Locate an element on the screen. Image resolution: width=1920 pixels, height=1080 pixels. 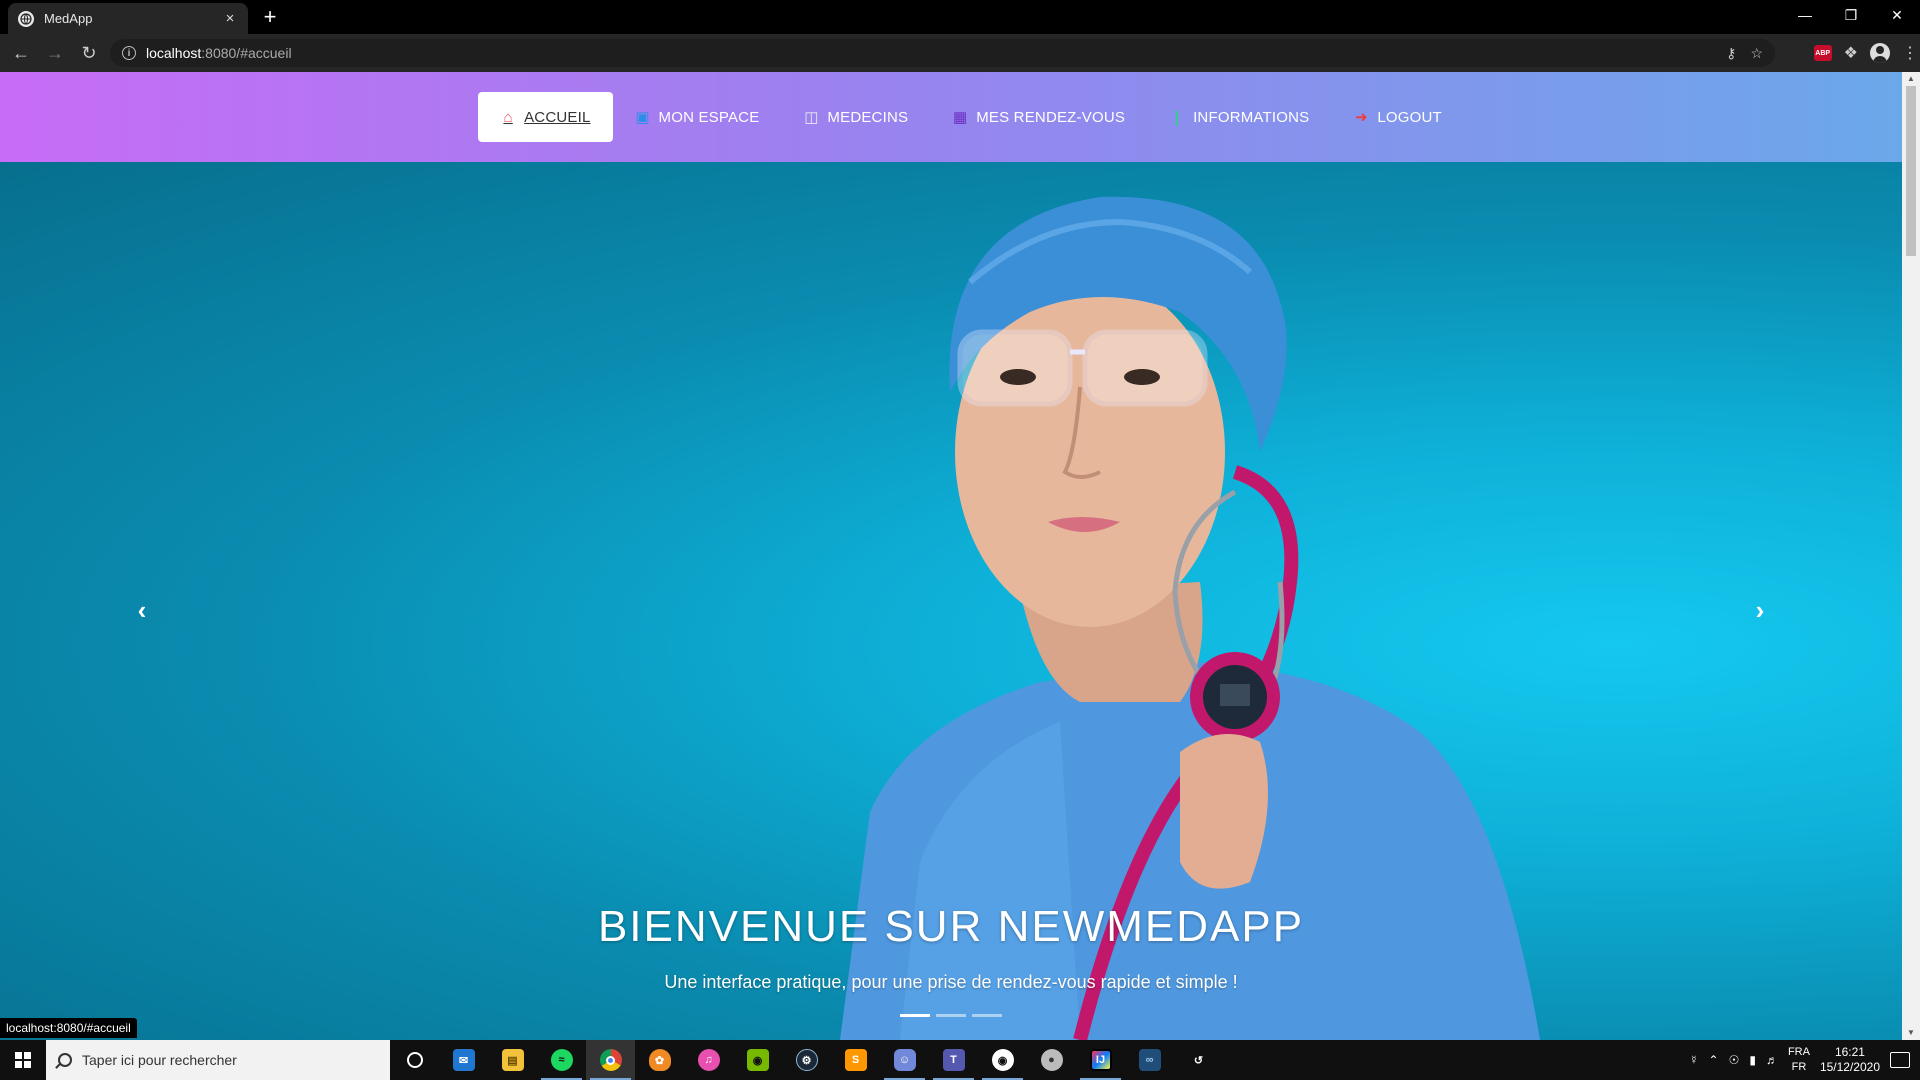
wifi-icon: ☉ is located at coordinates (1734, 1060).